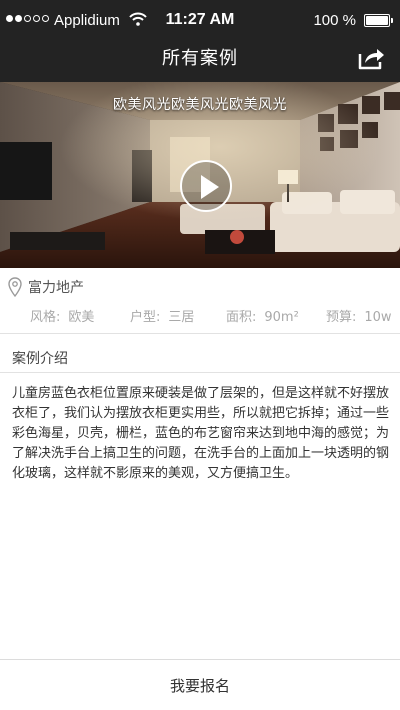 This screenshot has height=710, width=400. What do you see at coordinates (40, 359) in the screenshot?
I see `section-title: 案例介绍` at bounding box center [40, 359].